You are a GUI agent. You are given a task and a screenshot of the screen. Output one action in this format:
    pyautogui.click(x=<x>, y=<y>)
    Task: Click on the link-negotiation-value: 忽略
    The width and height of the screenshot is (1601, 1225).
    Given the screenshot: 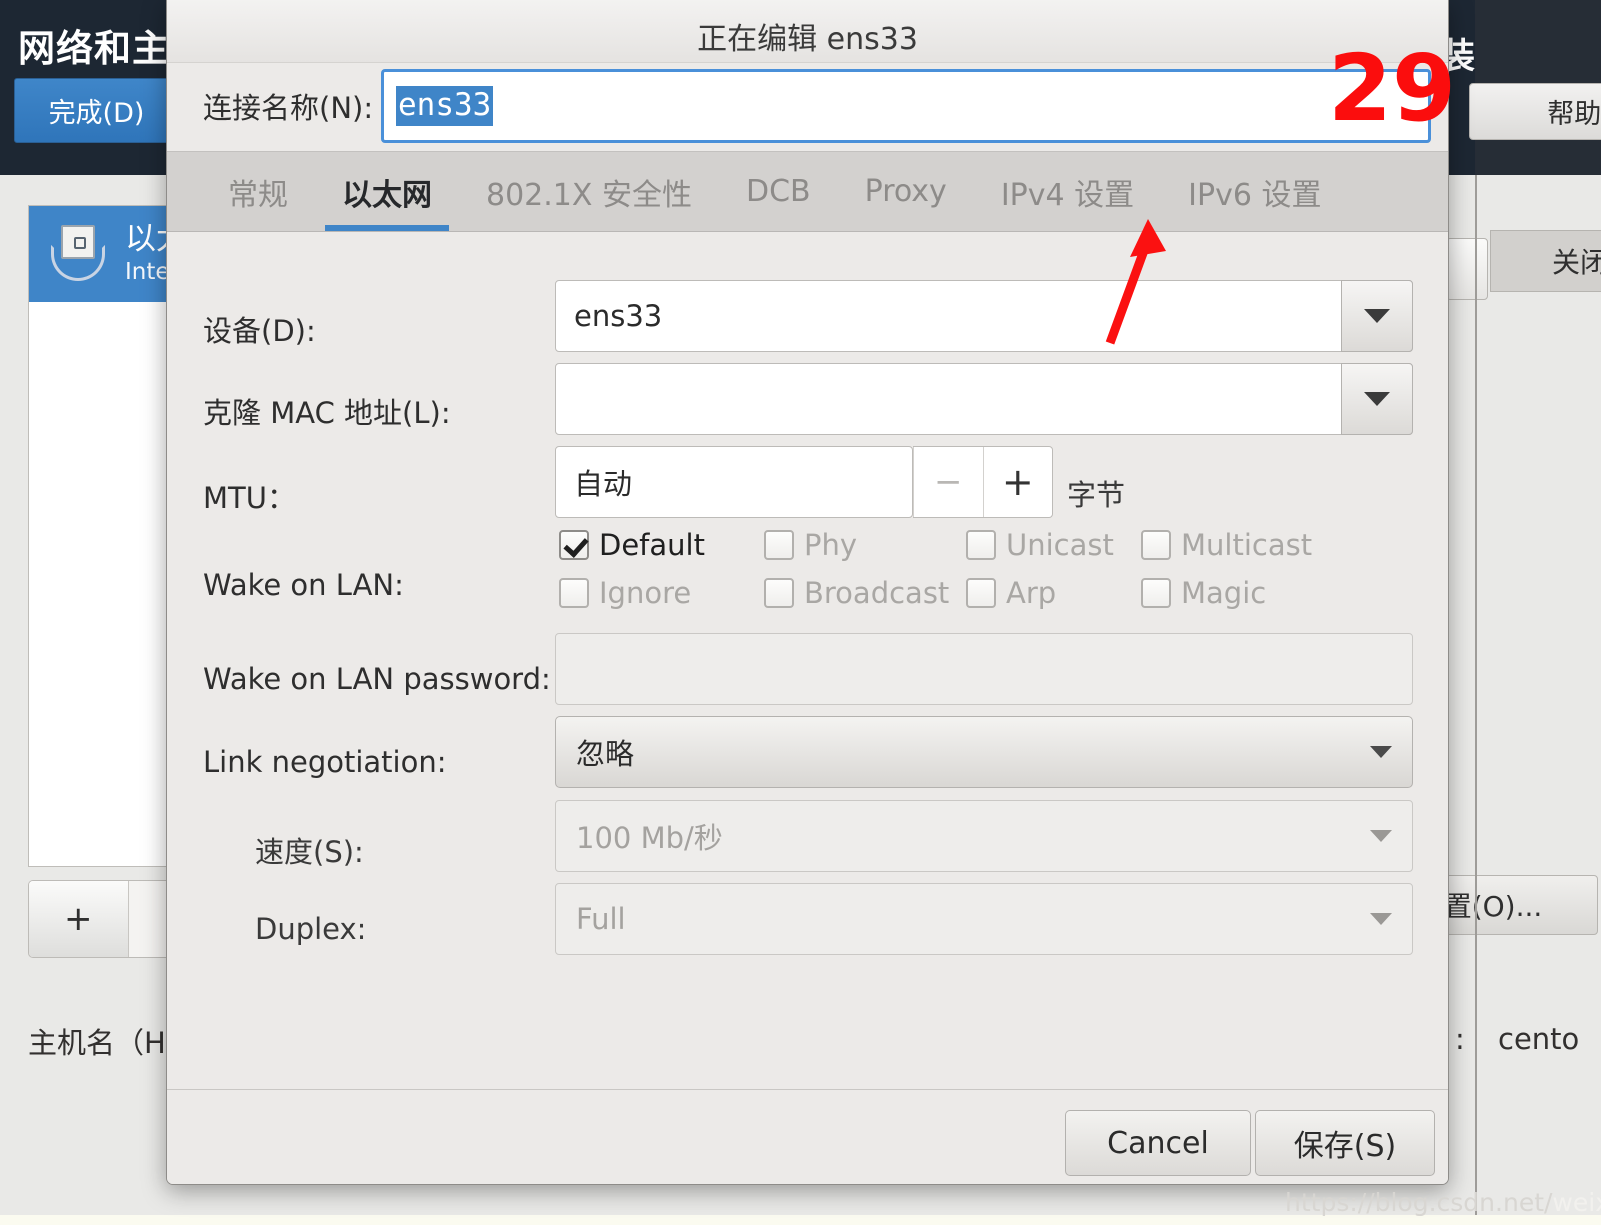 What is the action you would take?
    pyautogui.click(x=605, y=754)
    